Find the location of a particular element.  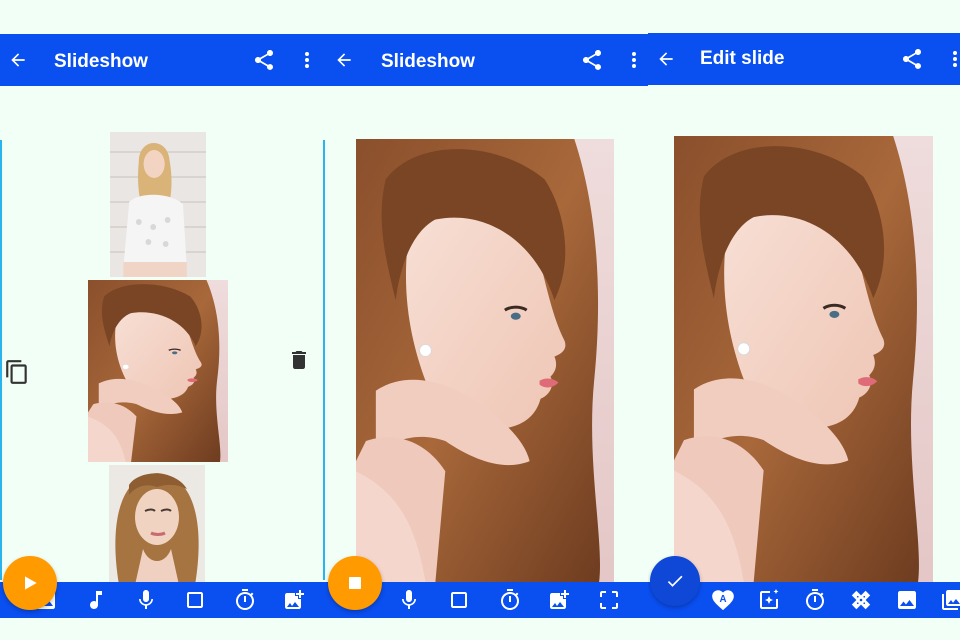

right-border is located at coordinates (324, 360).